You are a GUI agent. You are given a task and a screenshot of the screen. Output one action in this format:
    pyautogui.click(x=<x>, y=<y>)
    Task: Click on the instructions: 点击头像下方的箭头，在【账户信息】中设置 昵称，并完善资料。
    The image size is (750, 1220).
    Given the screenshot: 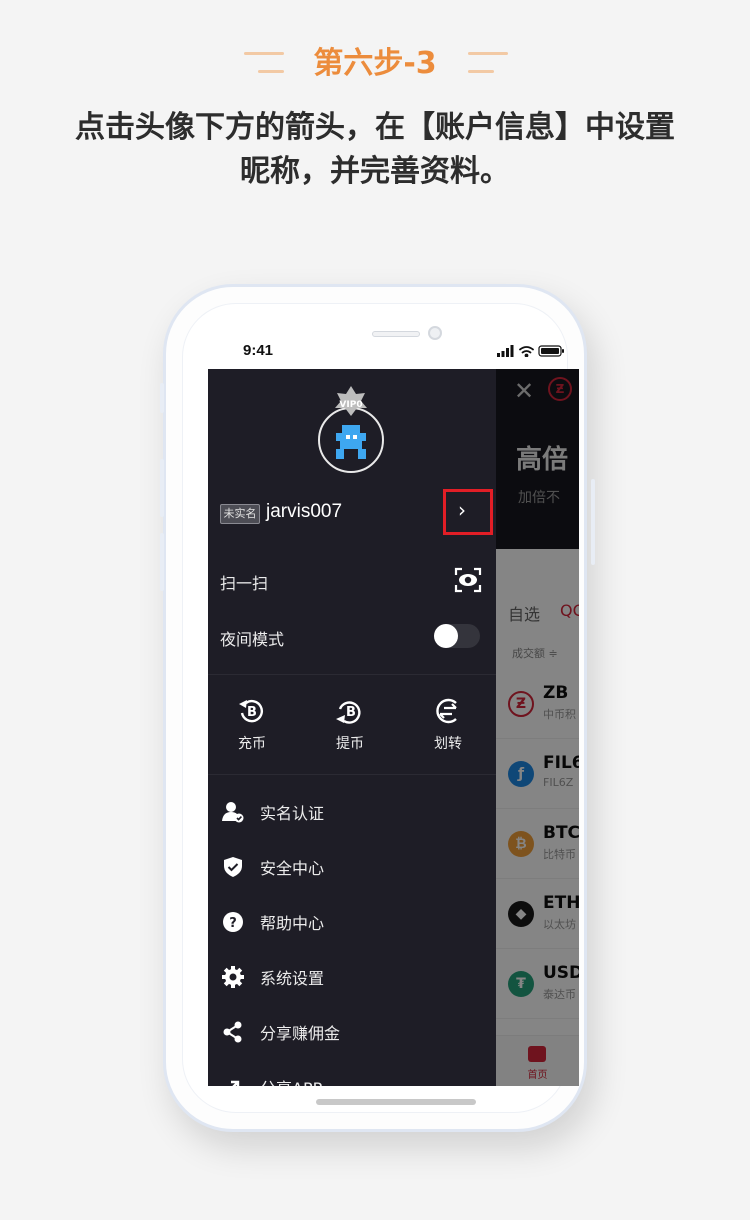 What is the action you would take?
    pyautogui.click(x=375, y=150)
    